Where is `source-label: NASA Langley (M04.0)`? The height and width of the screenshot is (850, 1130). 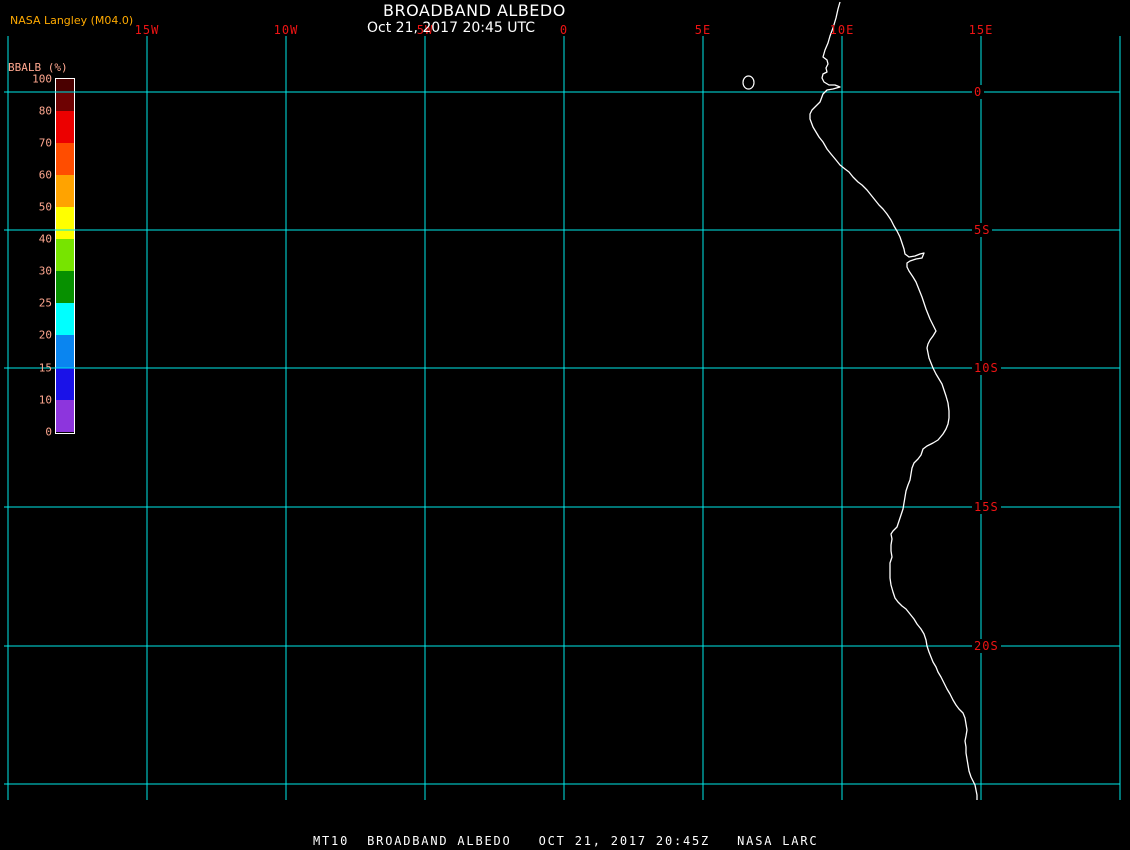
source-label: NASA Langley (M04.0) is located at coordinates (72, 20).